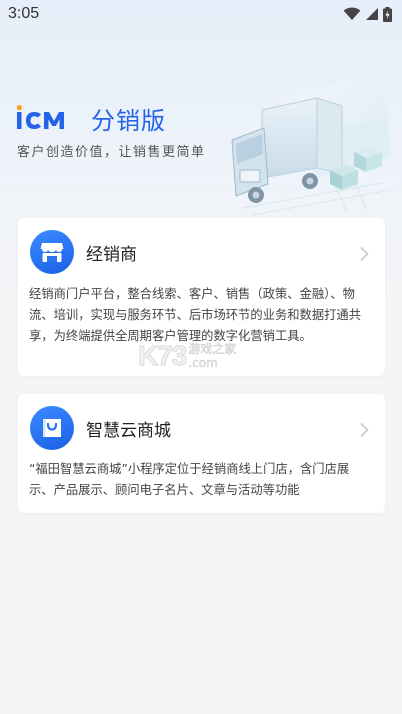 This screenshot has height=714, width=402. Describe the element at coordinates (49, 119) in the screenshot. I see `icm-logo` at that location.